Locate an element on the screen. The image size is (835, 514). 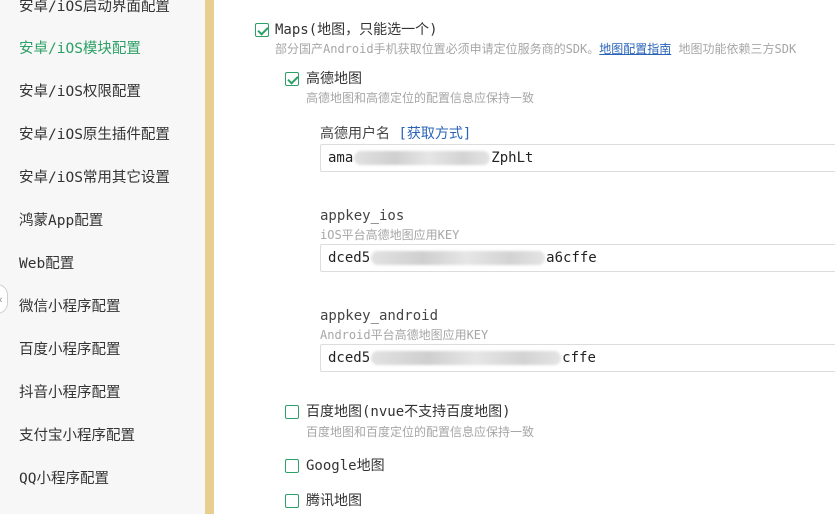
amap-checkbox is located at coordinates (292, 79).